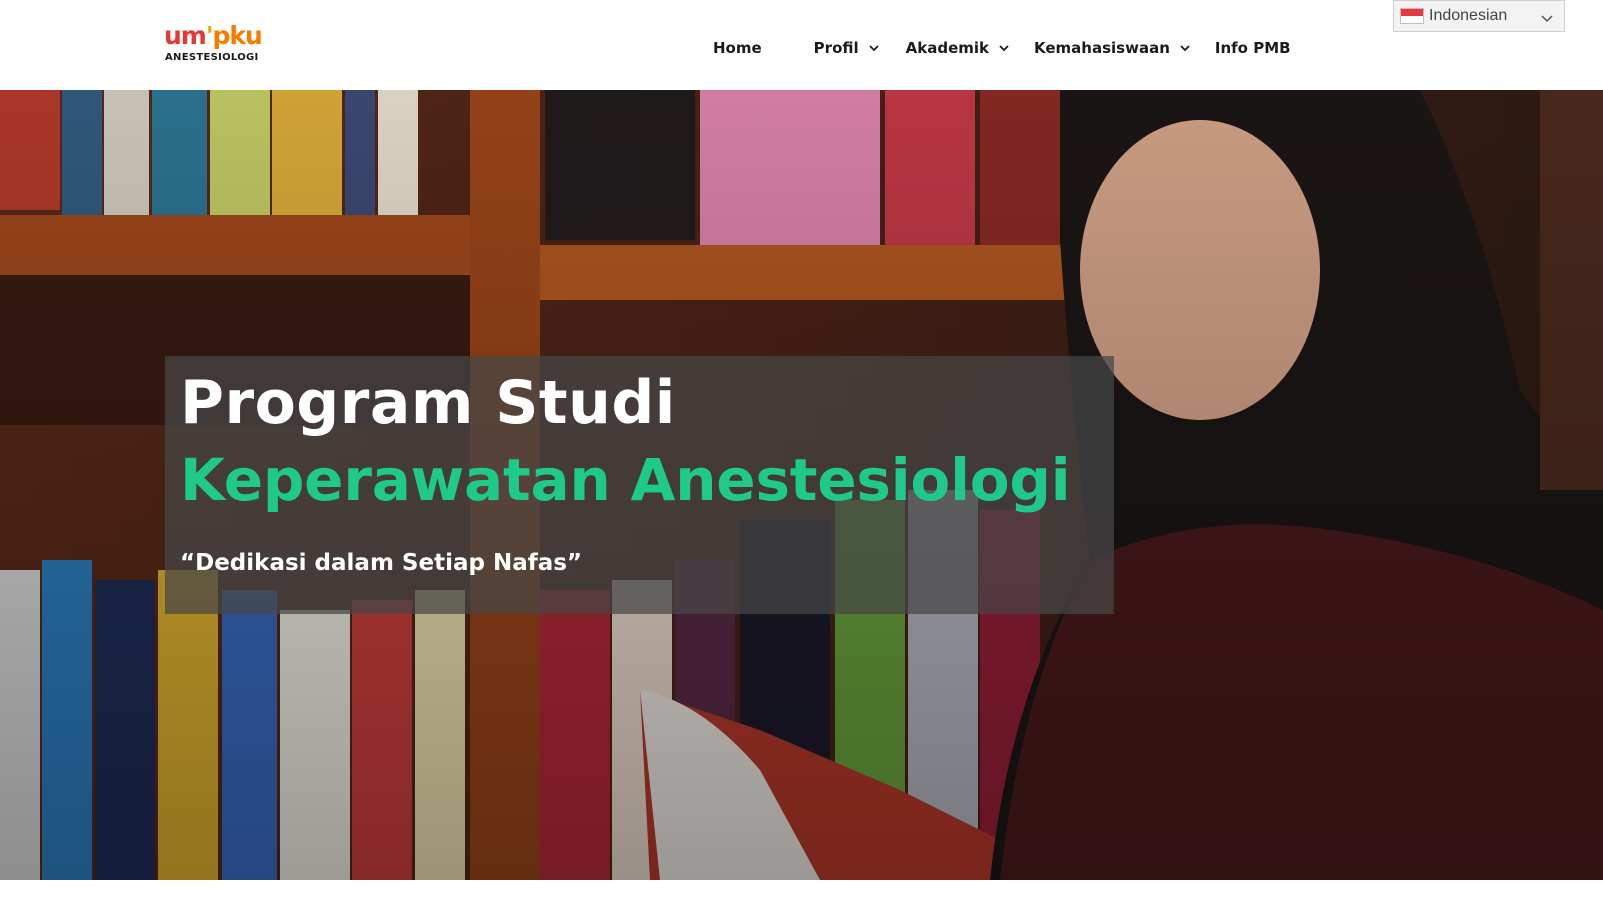 This screenshot has width=1603, height=902. I want to click on nav-item-home: Home, so click(737, 48).